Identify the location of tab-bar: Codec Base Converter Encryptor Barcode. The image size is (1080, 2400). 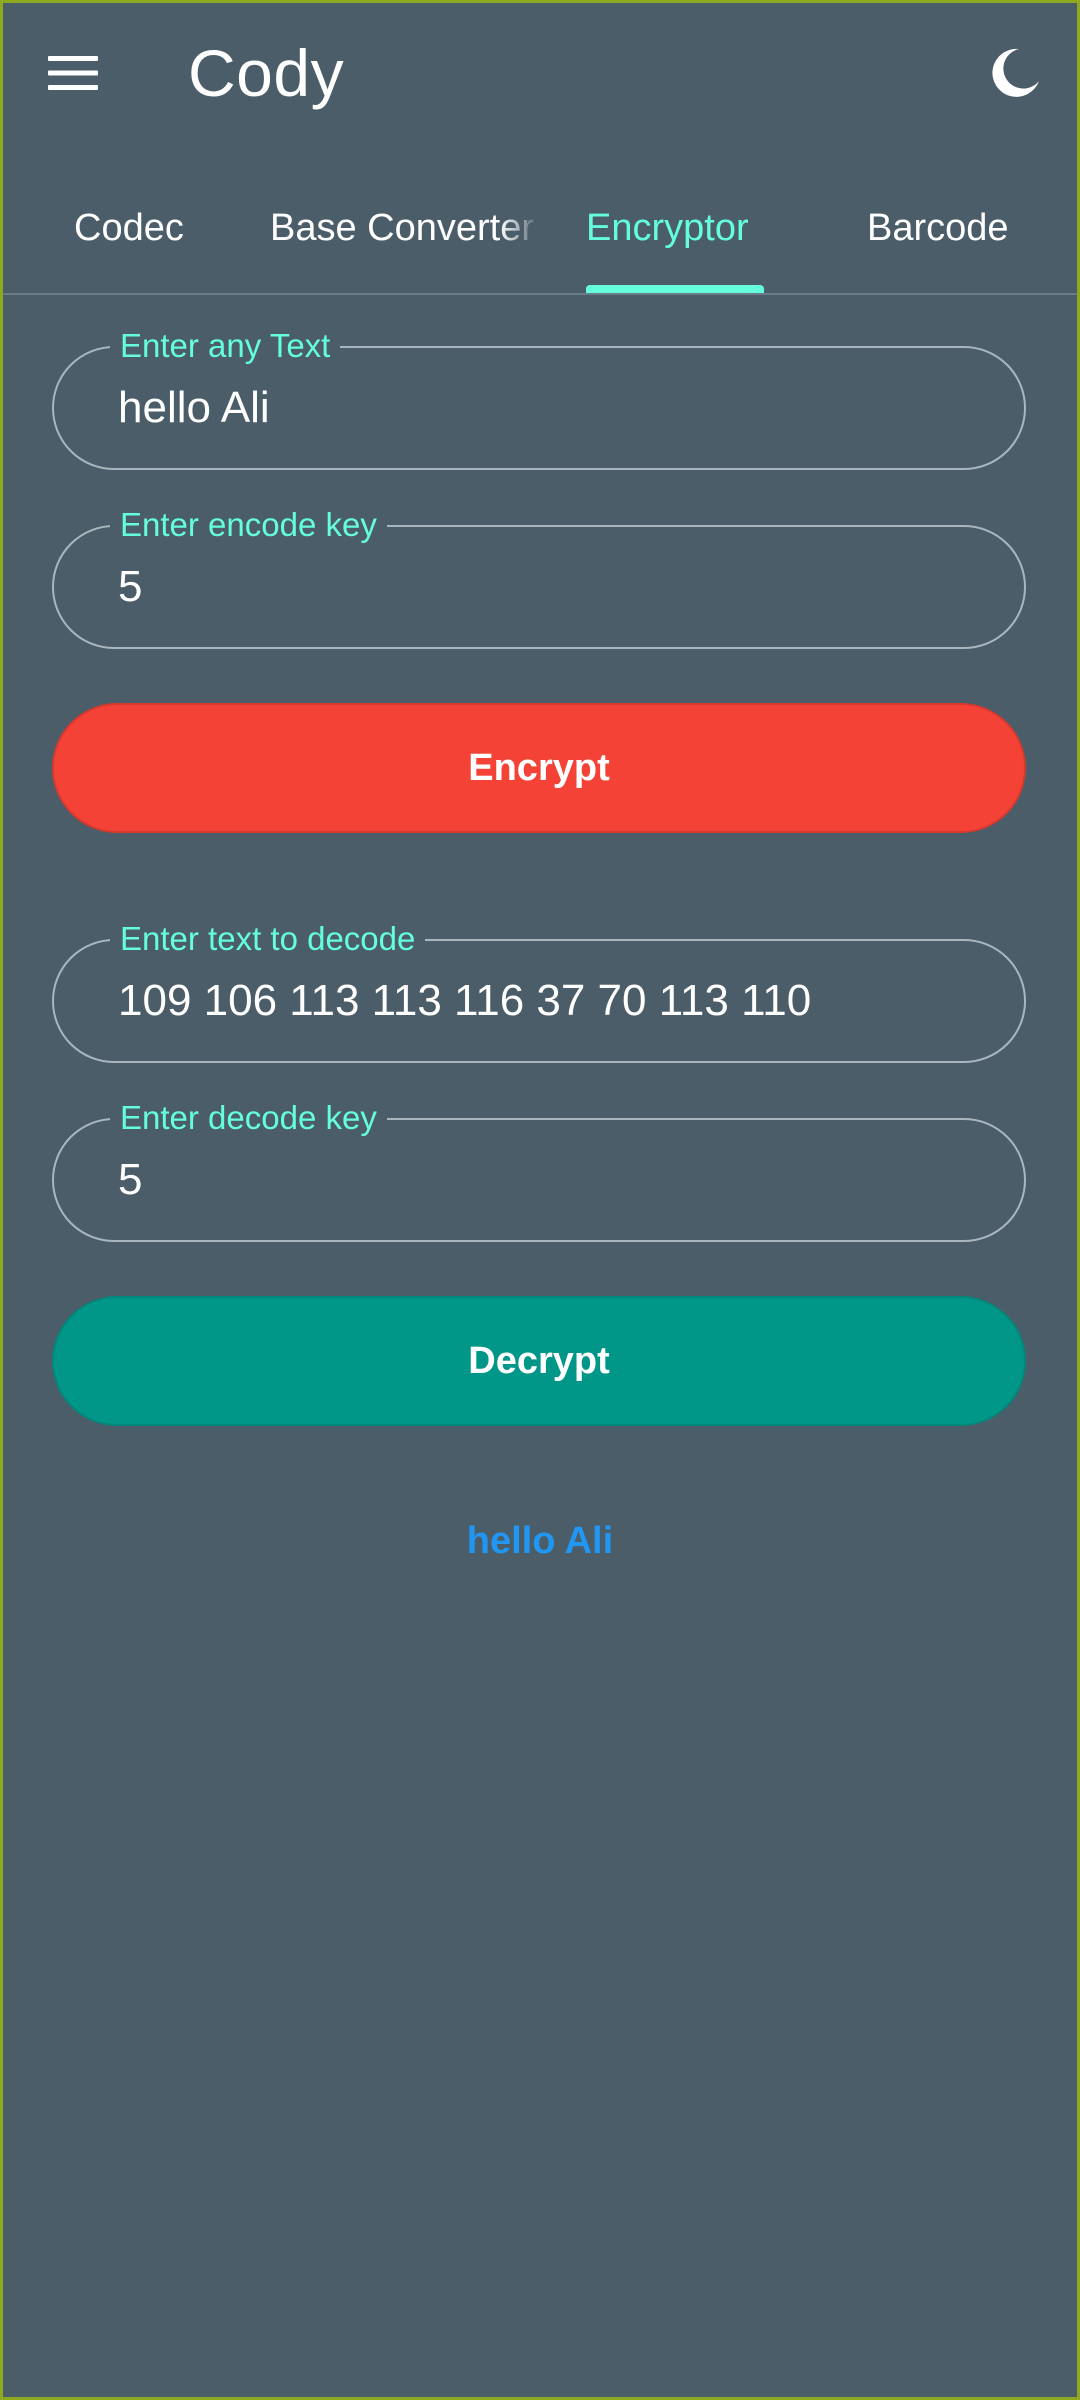
(540, 240).